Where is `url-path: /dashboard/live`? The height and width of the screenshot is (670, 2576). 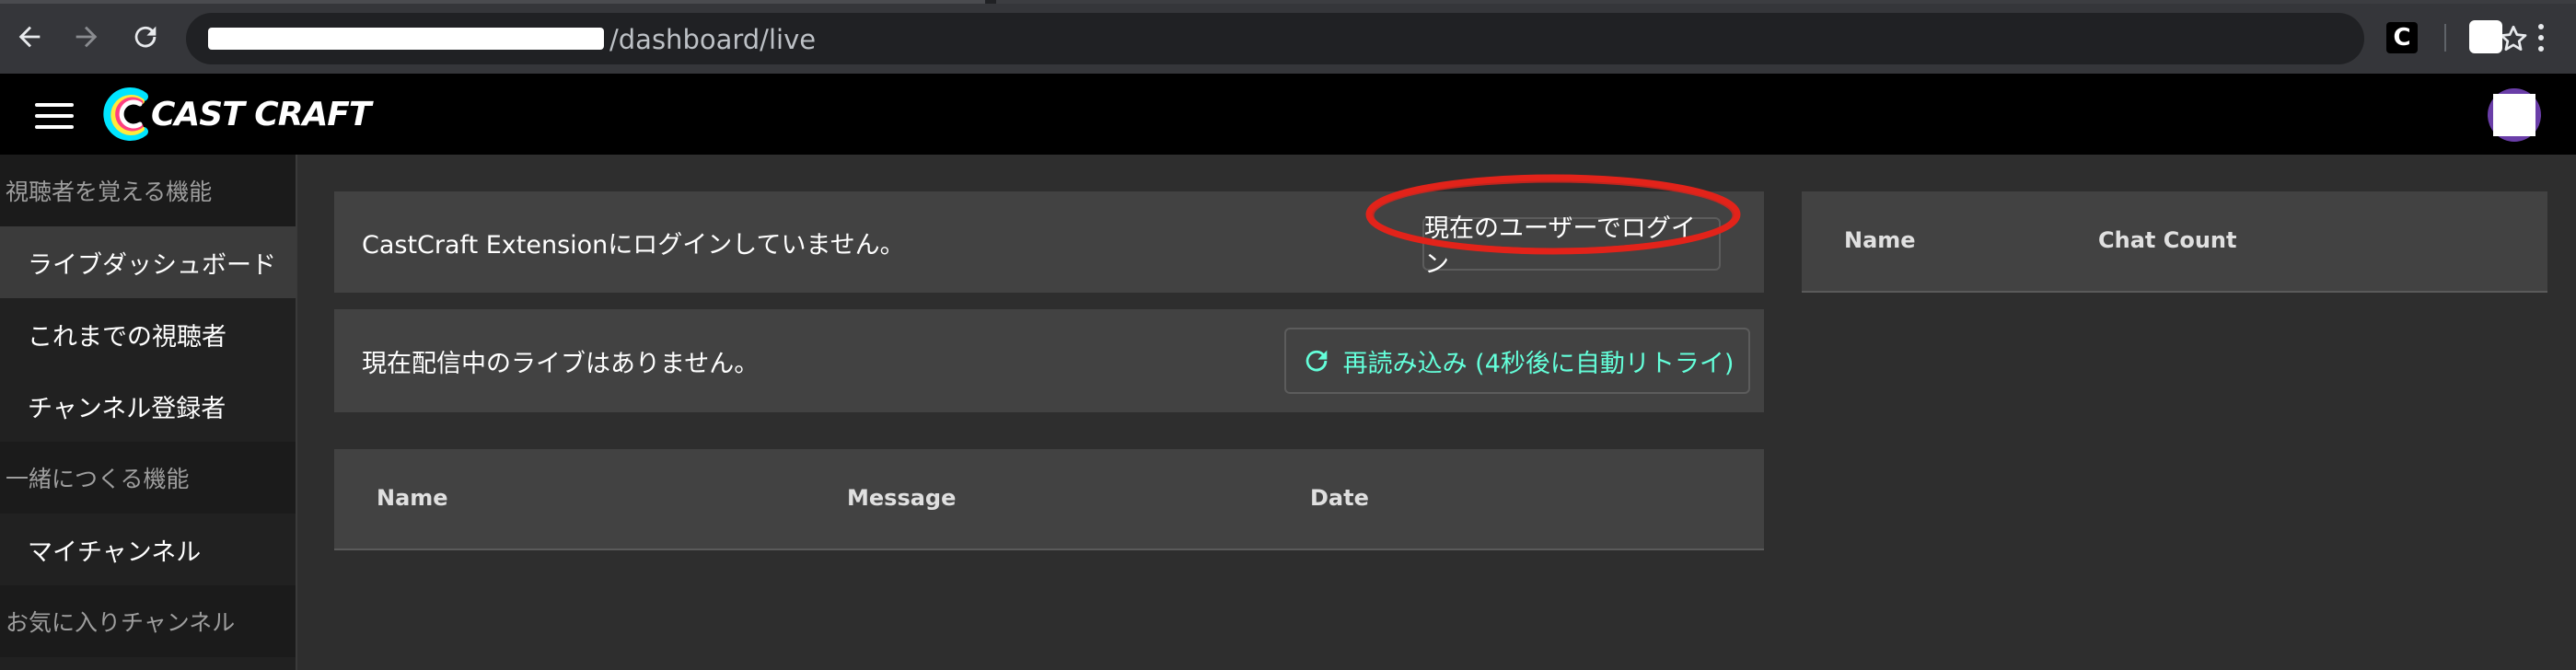
url-path: /dashboard/live is located at coordinates (713, 39).